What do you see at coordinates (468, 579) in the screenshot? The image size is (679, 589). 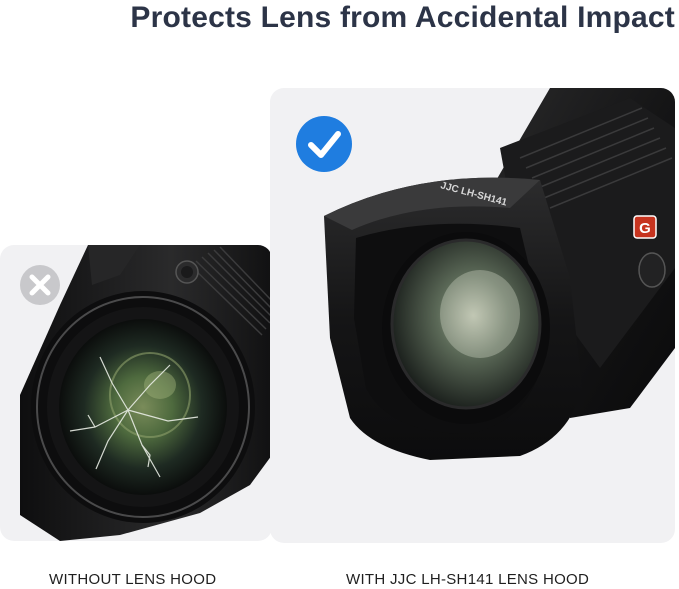 I see `with-hood-caption: WITH JJC LH-SH141 LENS HOOD` at bounding box center [468, 579].